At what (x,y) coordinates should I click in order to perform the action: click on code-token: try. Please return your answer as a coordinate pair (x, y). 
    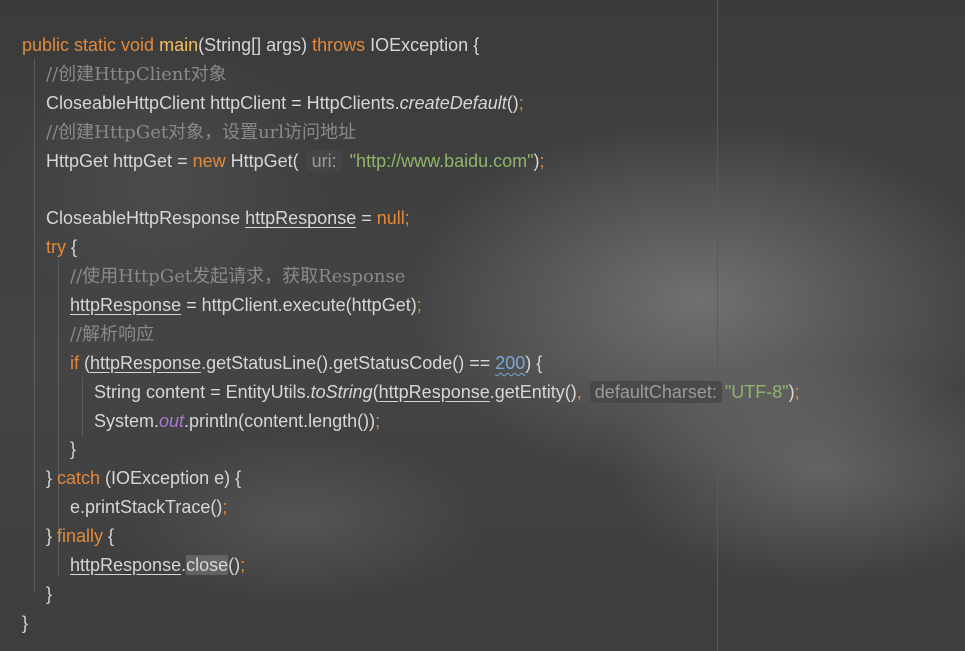
    Looking at the image, I should click on (56, 247).